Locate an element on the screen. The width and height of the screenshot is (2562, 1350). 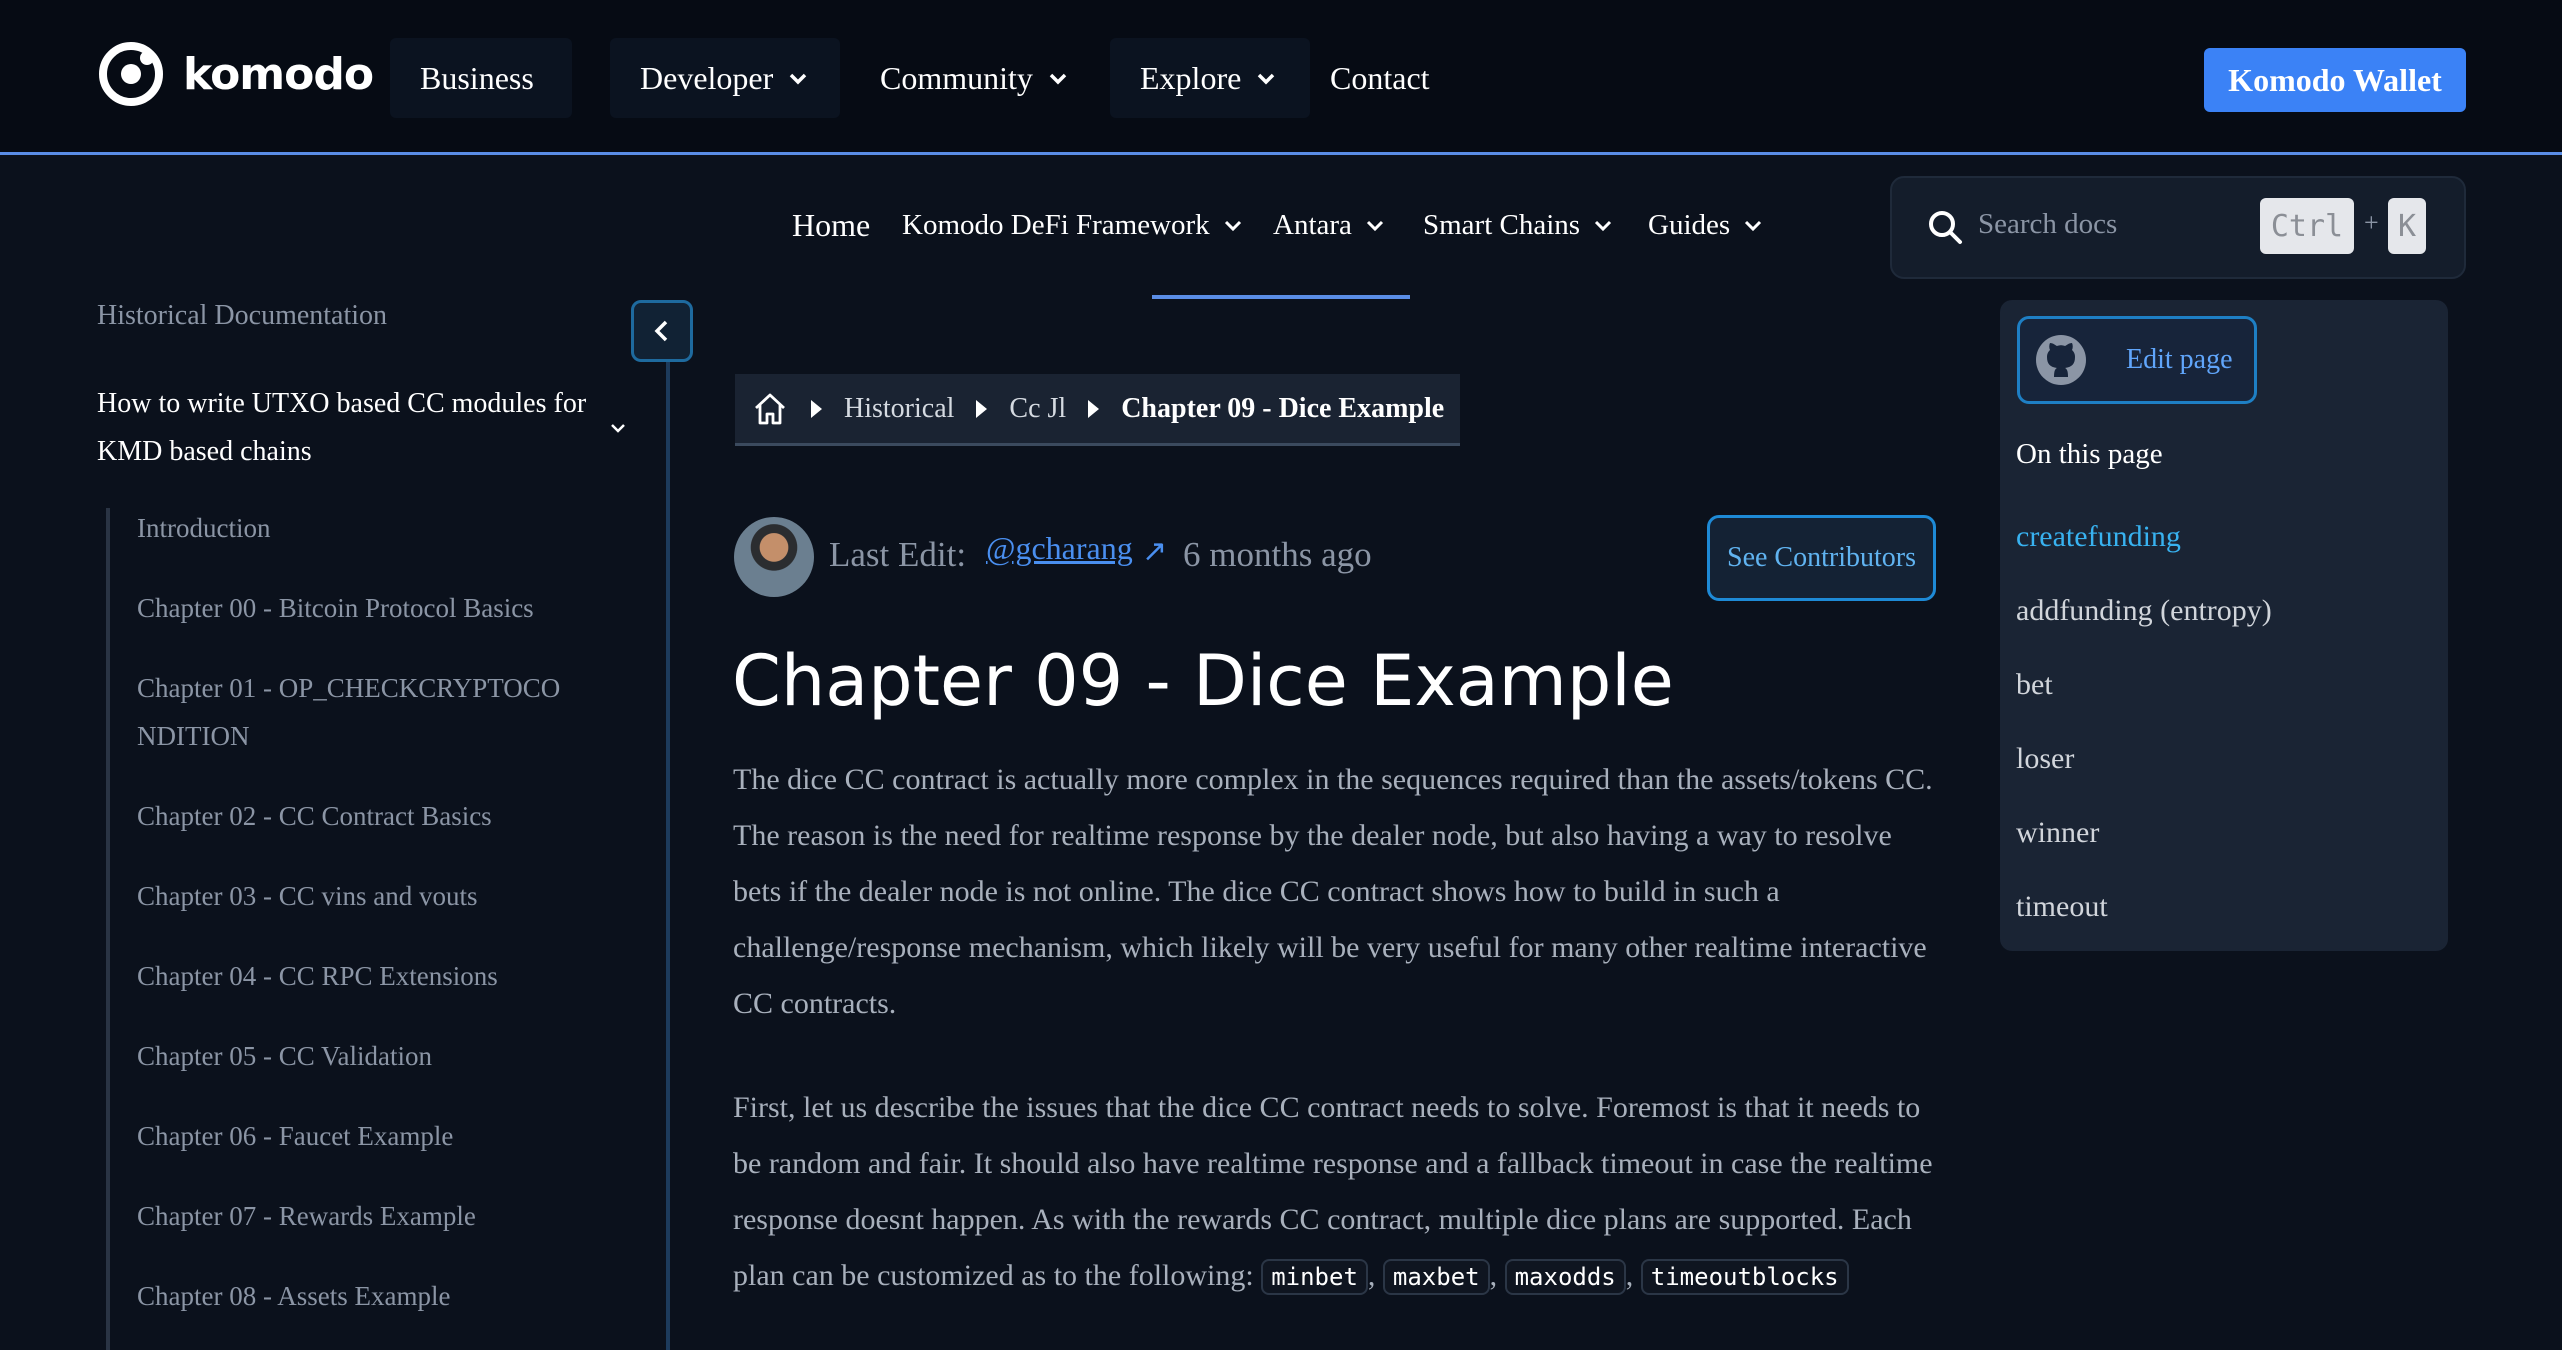
logo-text: komodo is located at coordinates (278, 74).